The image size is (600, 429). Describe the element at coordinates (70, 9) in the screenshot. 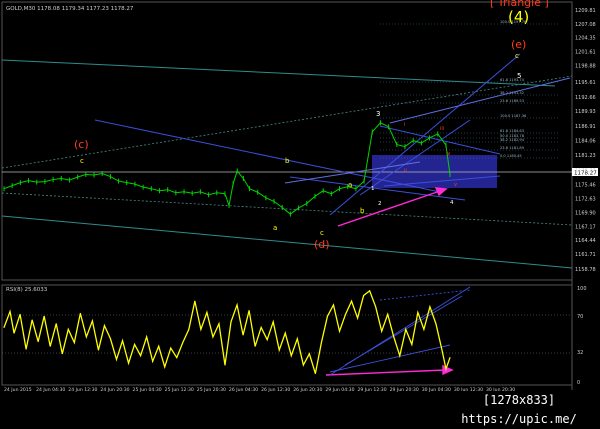

I see `symbol-info: GOLD,M30 1178.08 1179.34 1177.23 1178.27` at that location.